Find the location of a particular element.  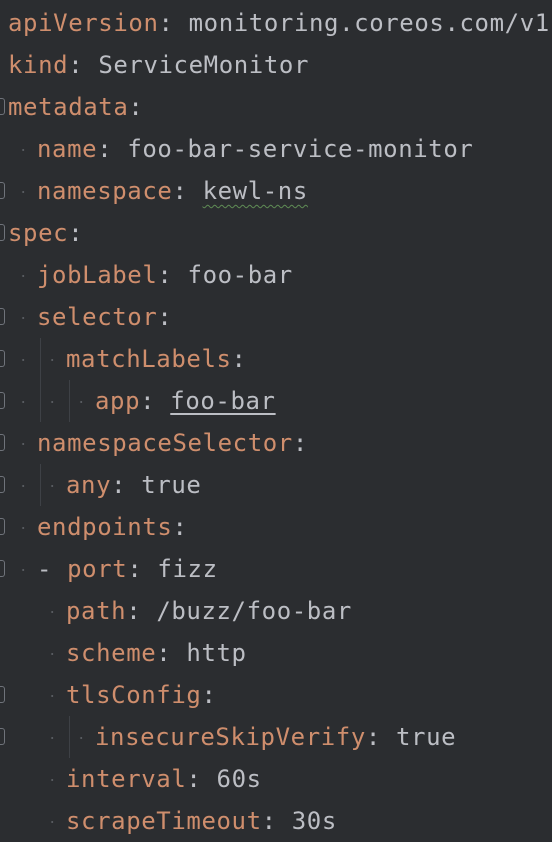

code-text: selector: is located at coordinates (104, 317).